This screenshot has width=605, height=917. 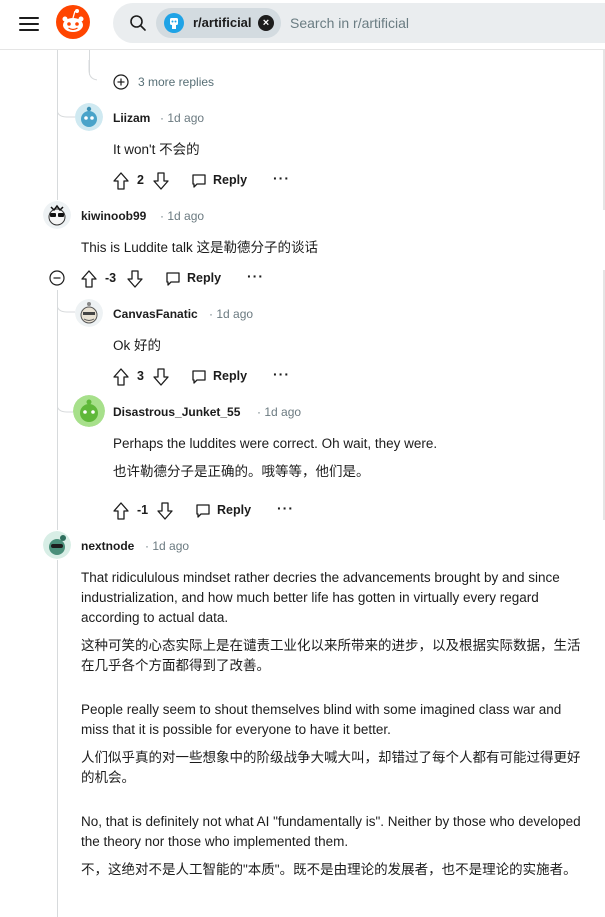 I want to click on vote-score: -3, so click(x=111, y=278).